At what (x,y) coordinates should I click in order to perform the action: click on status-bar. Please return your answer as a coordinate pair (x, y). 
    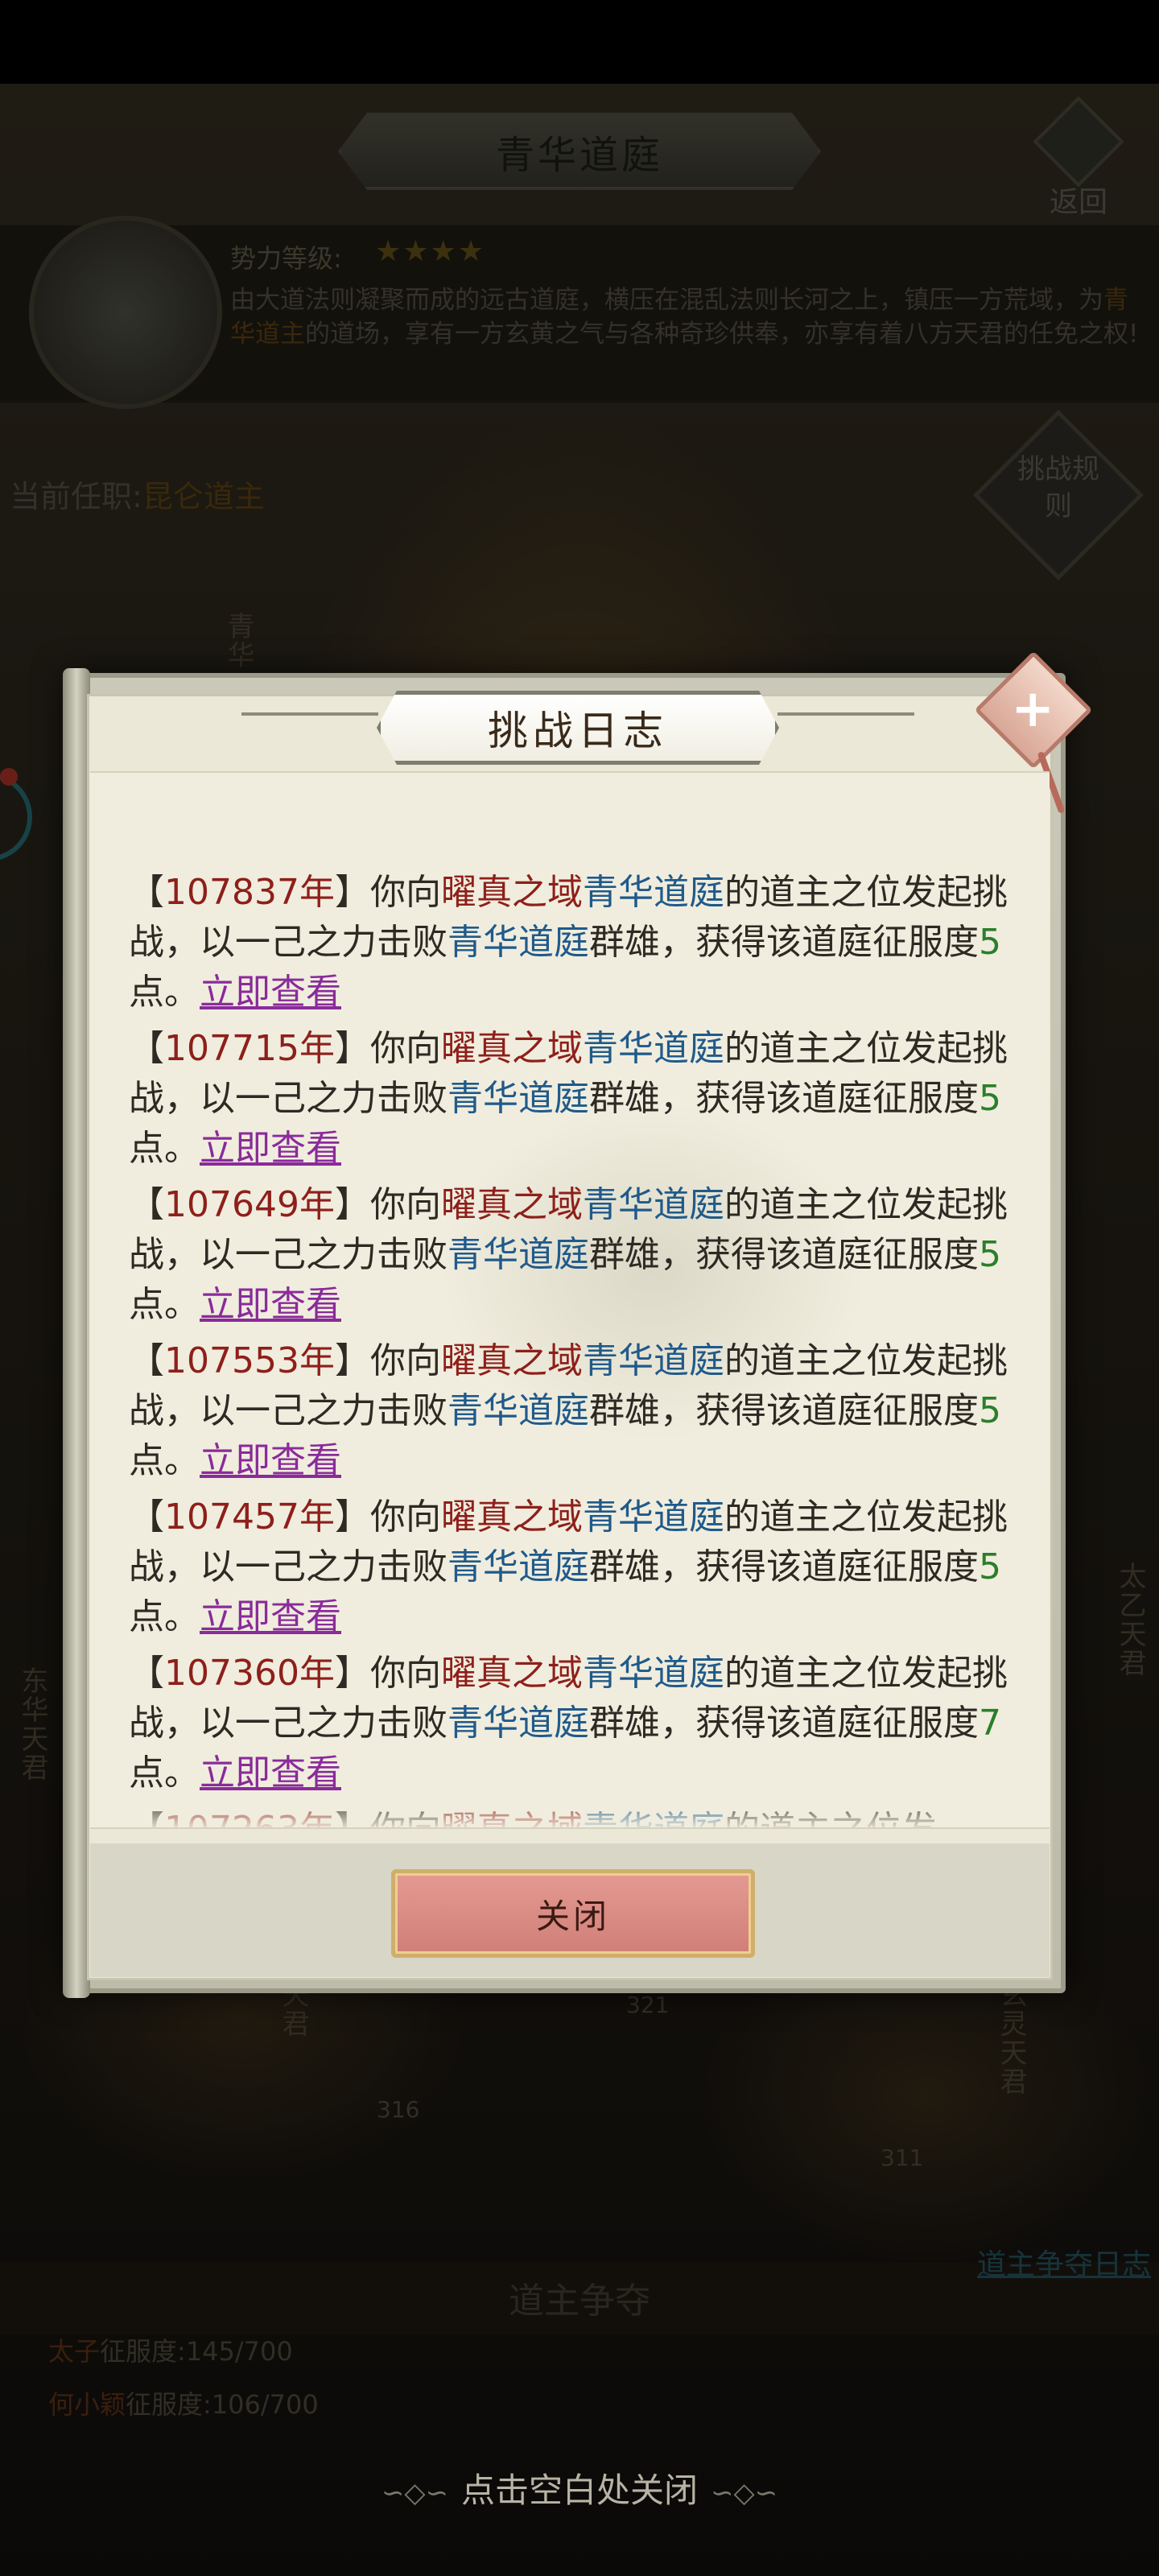
    Looking at the image, I should click on (579, 42).